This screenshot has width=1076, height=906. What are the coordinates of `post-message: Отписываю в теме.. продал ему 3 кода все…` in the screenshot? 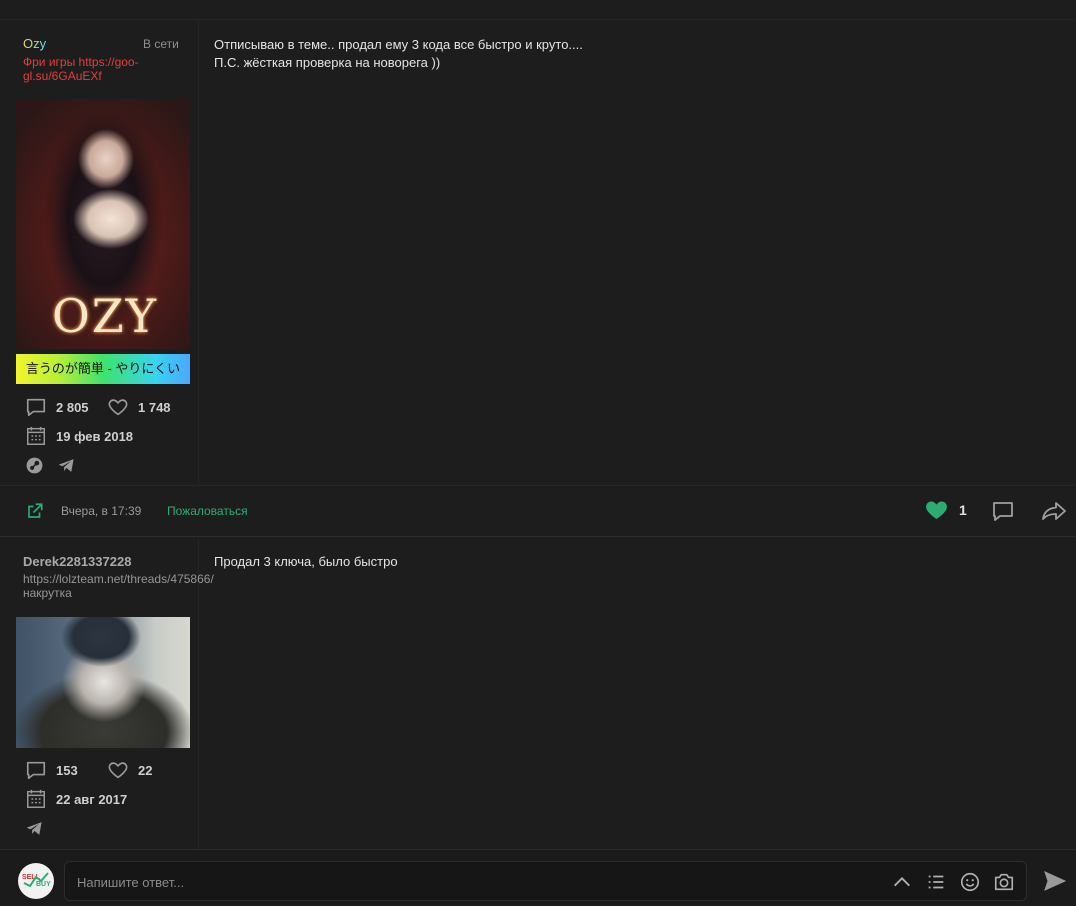 It's located at (398, 54).